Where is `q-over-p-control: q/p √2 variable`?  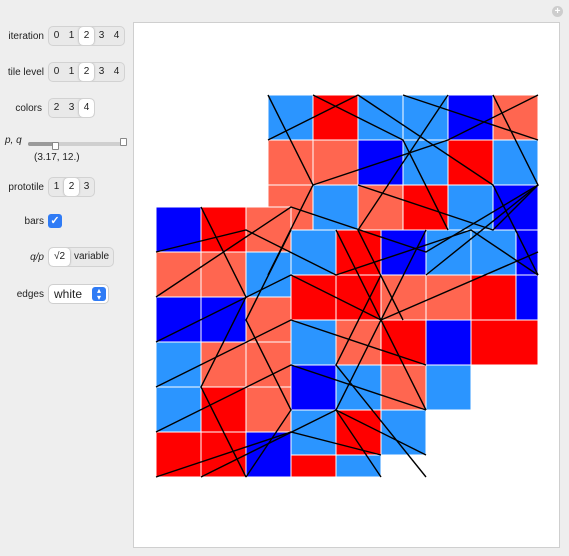 q-over-p-control: q/p √2 variable is located at coordinates (57, 257).